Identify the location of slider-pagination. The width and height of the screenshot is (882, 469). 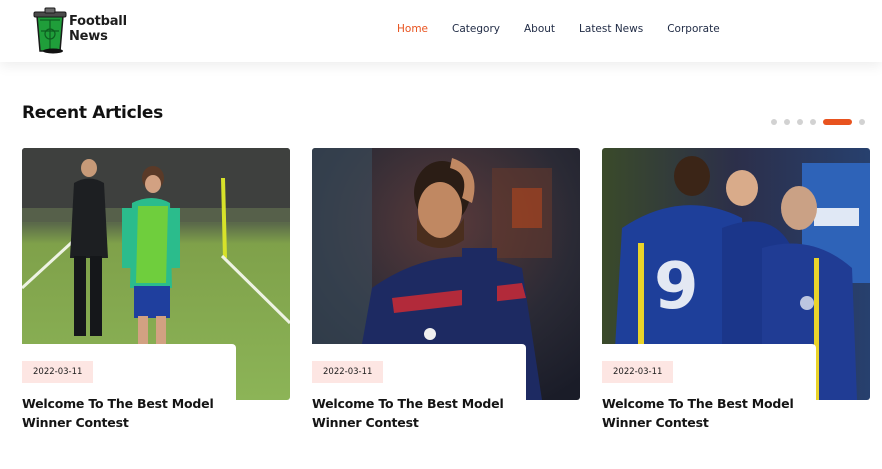
(818, 122).